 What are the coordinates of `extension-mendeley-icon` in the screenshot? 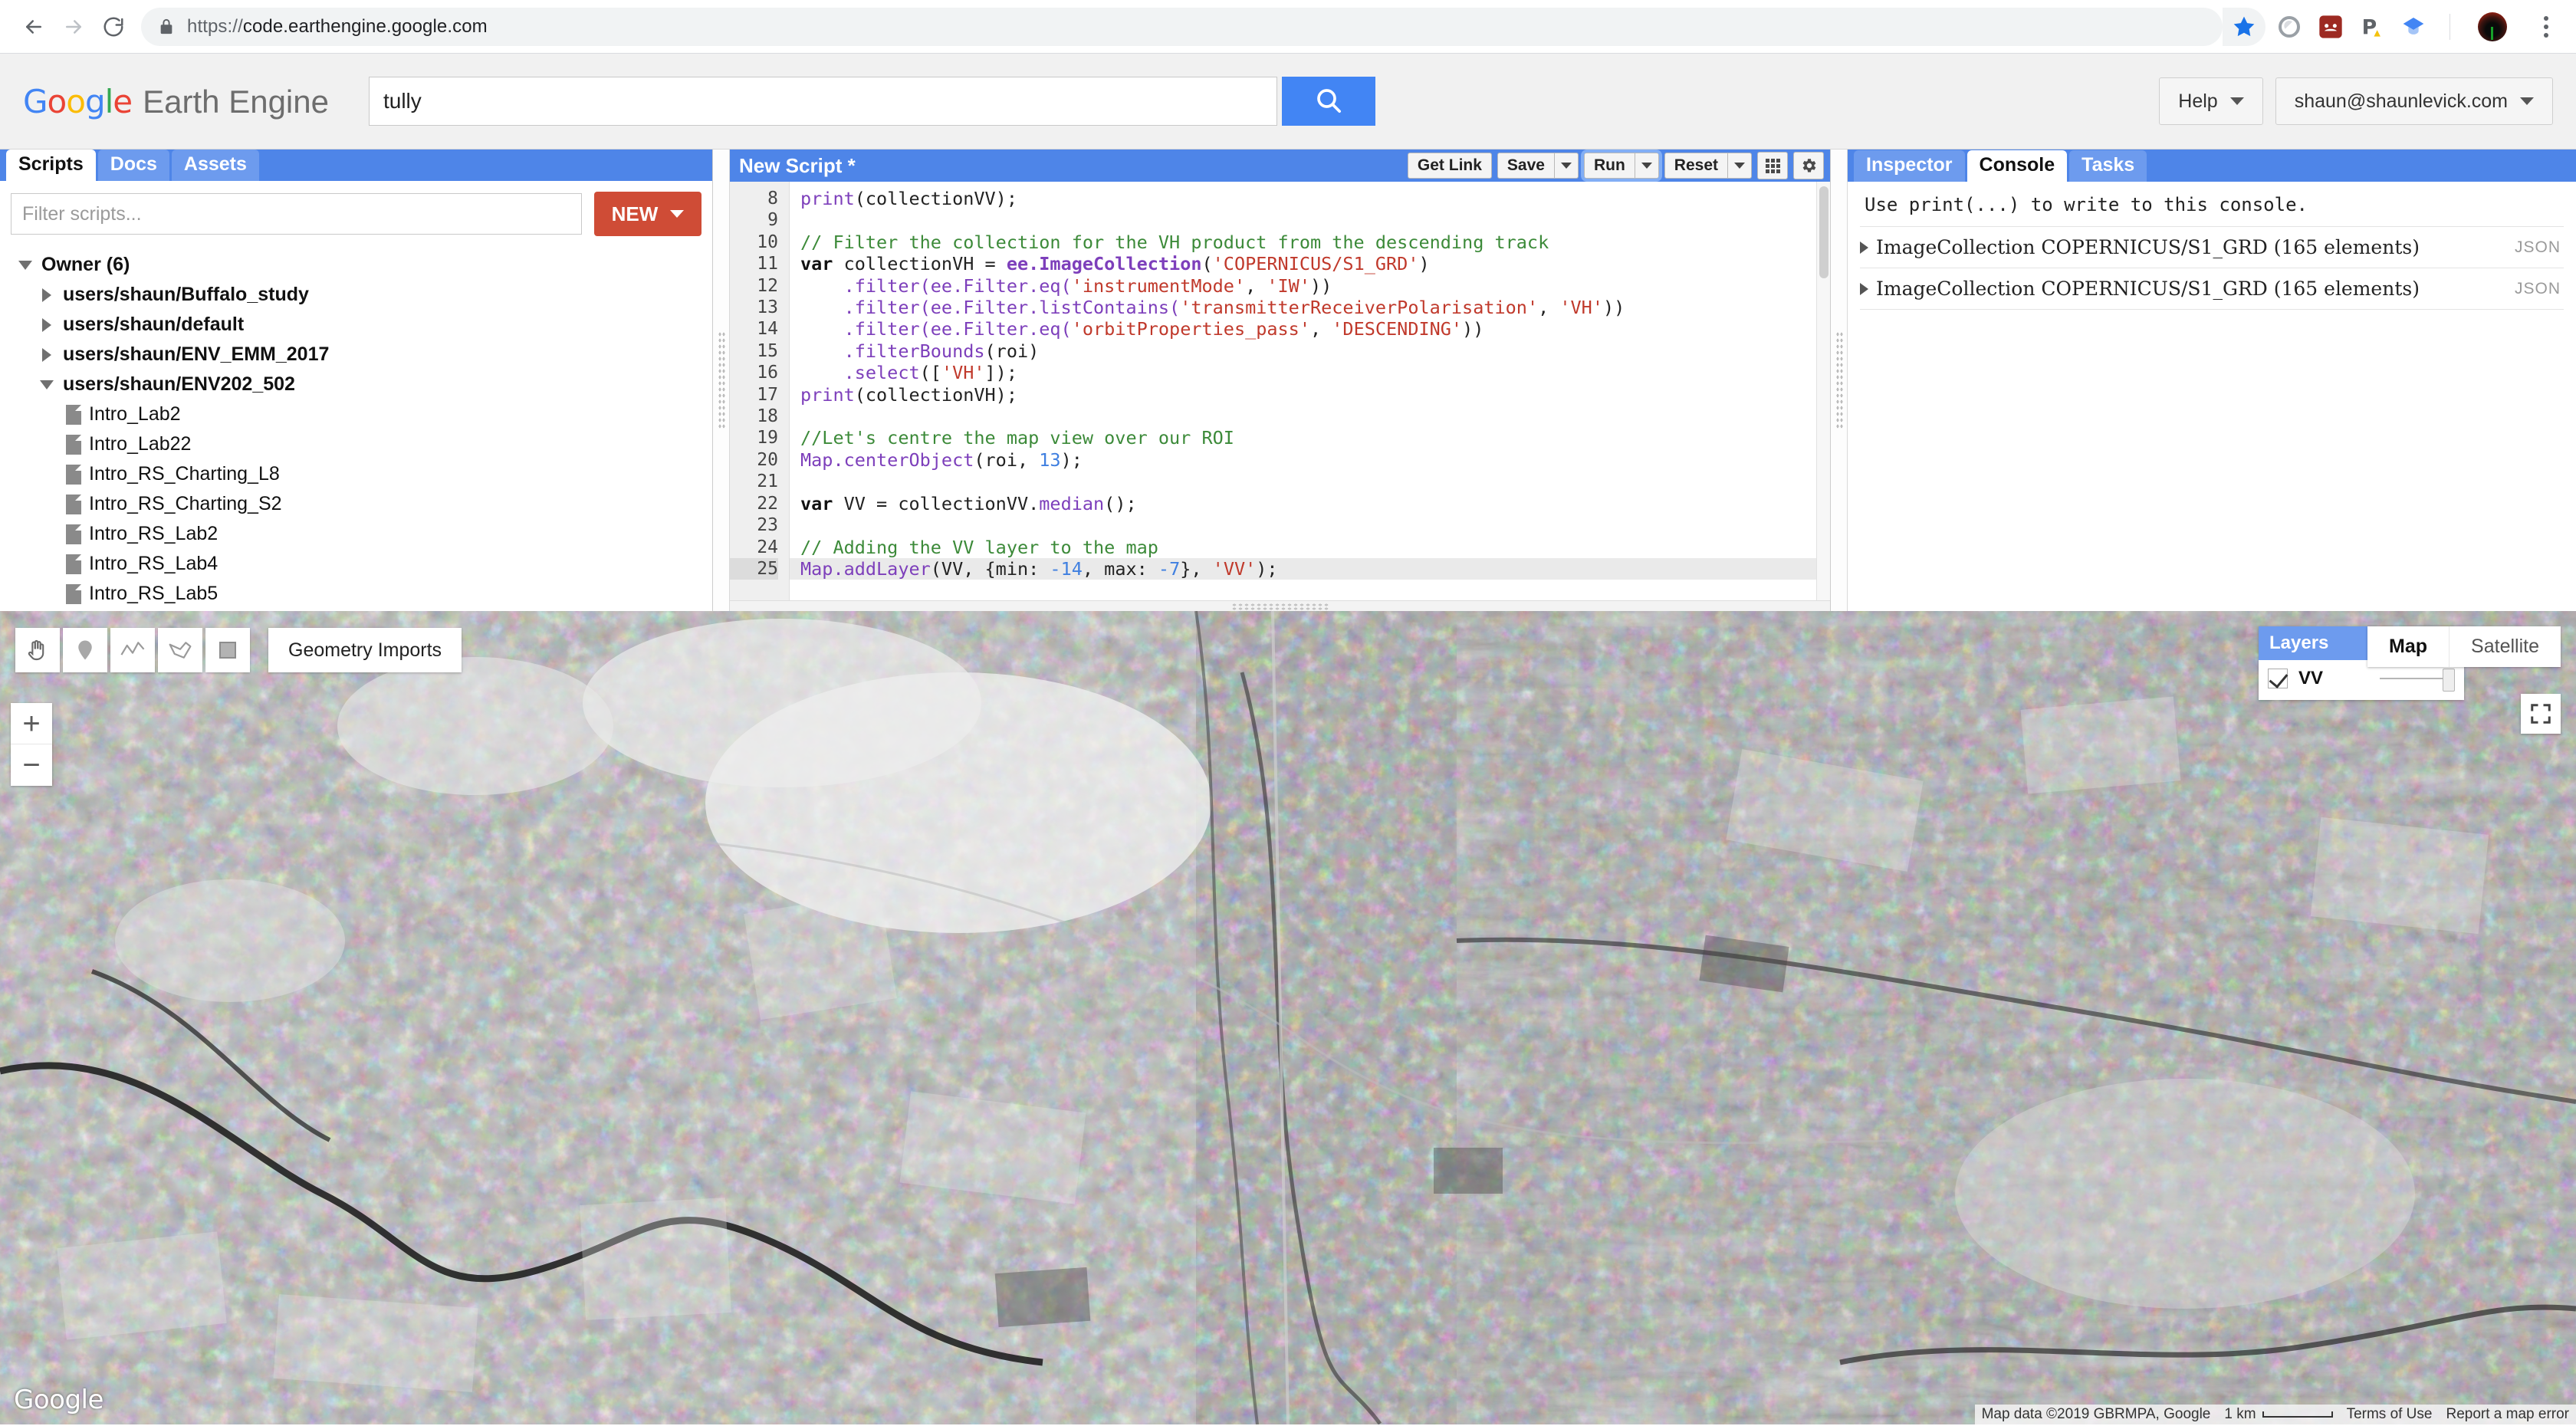 It's located at (2331, 27).